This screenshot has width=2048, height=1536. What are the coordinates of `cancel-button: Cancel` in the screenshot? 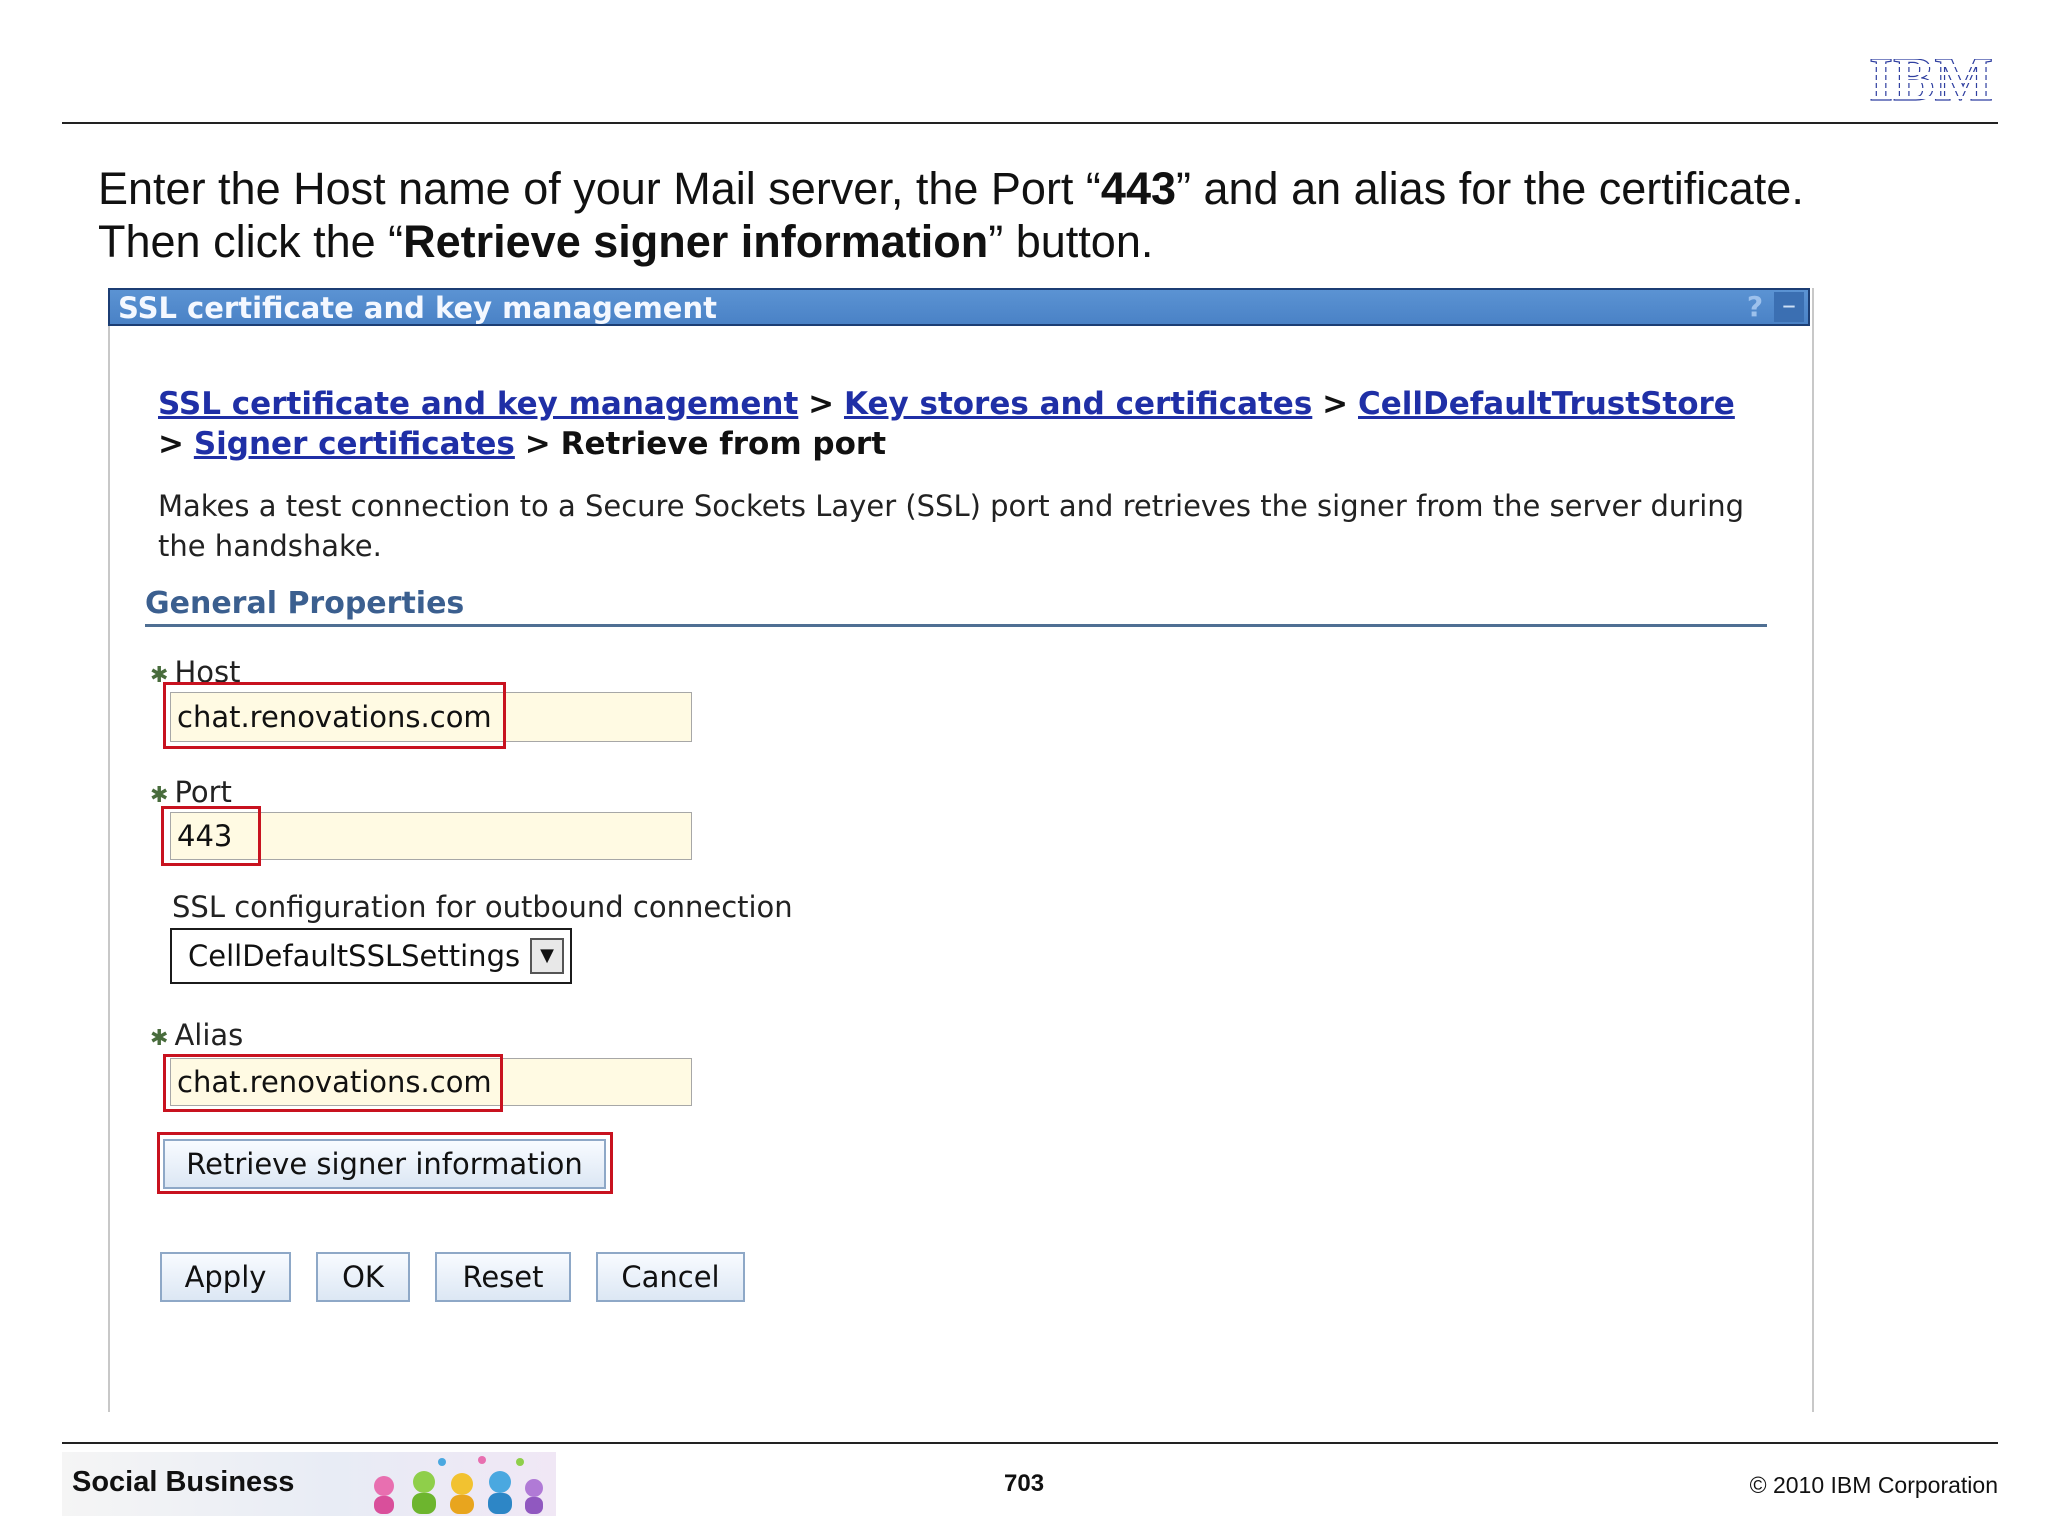 It's located at (670, 1277).